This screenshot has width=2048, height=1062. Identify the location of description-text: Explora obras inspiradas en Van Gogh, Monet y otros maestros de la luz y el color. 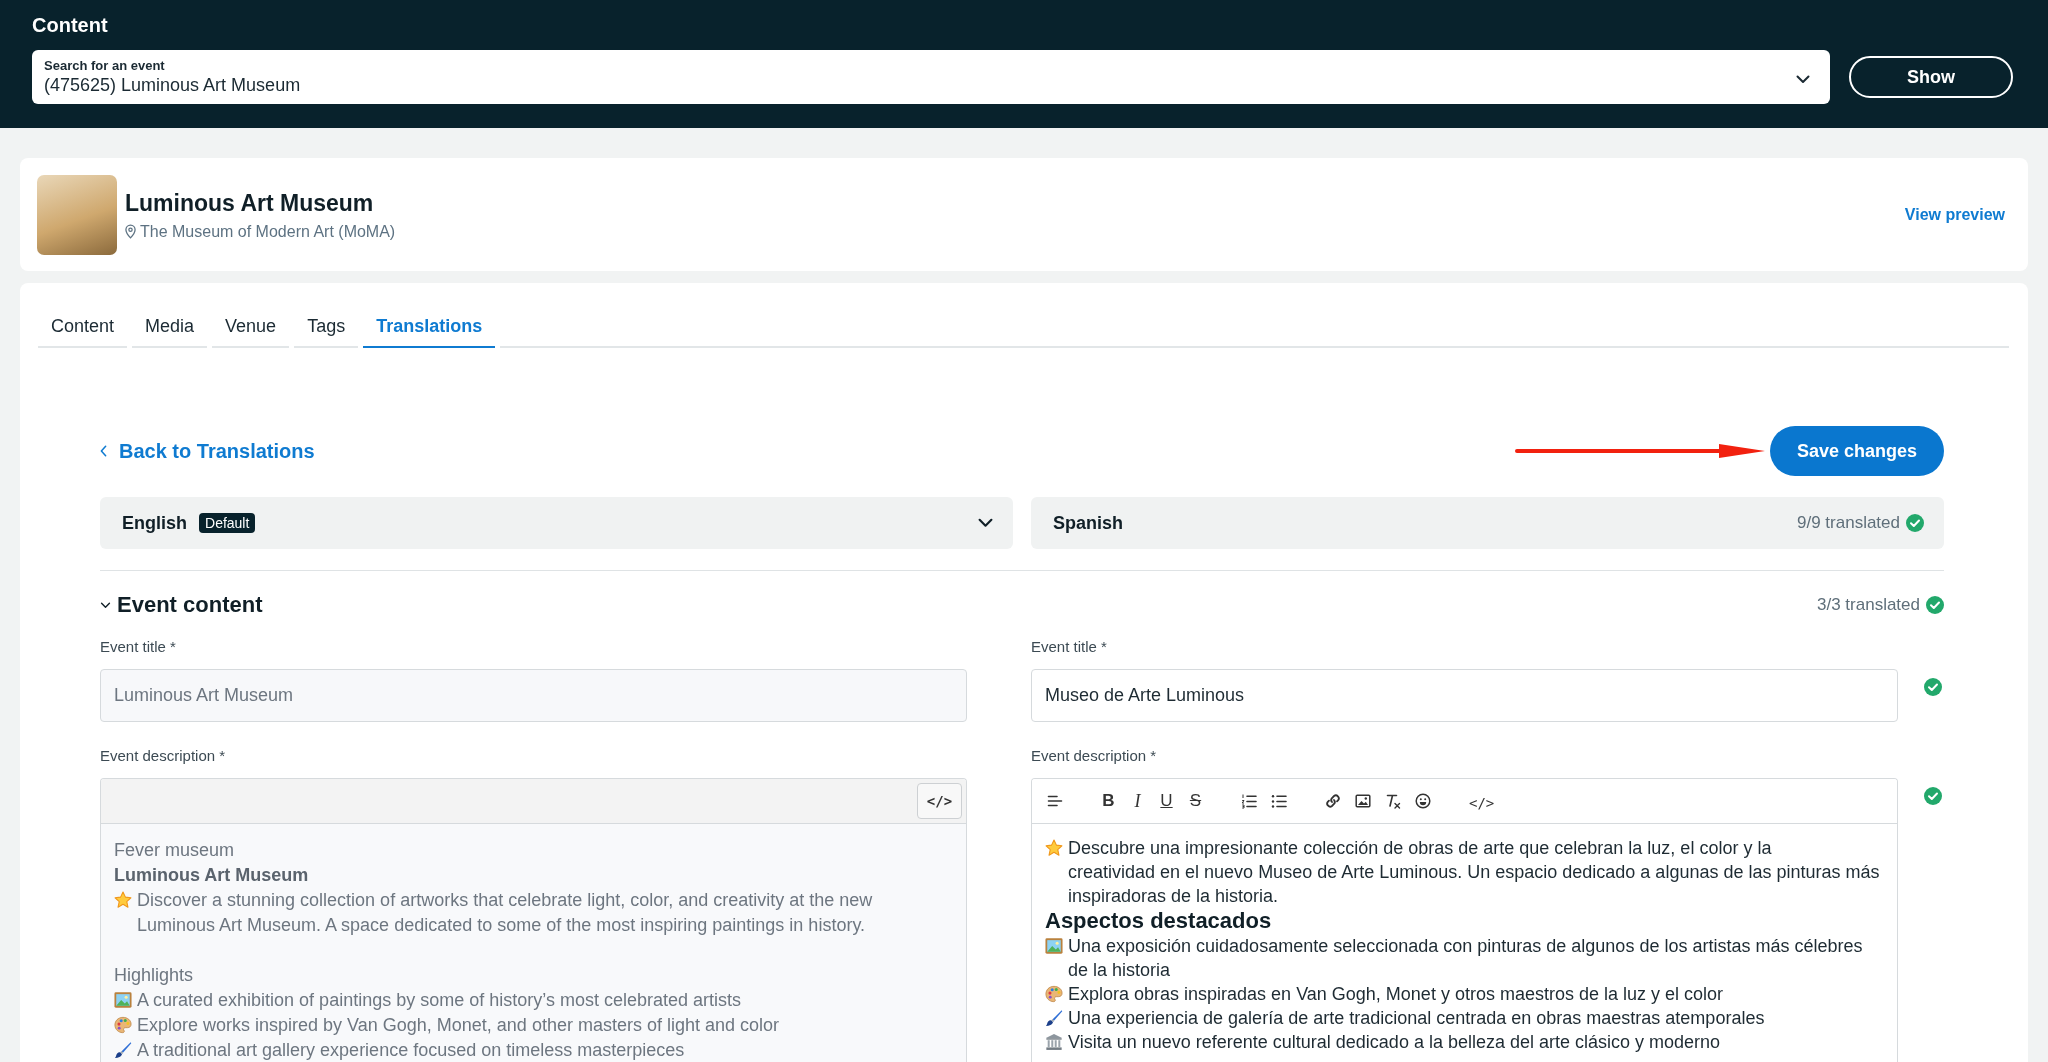
(1395, 994).